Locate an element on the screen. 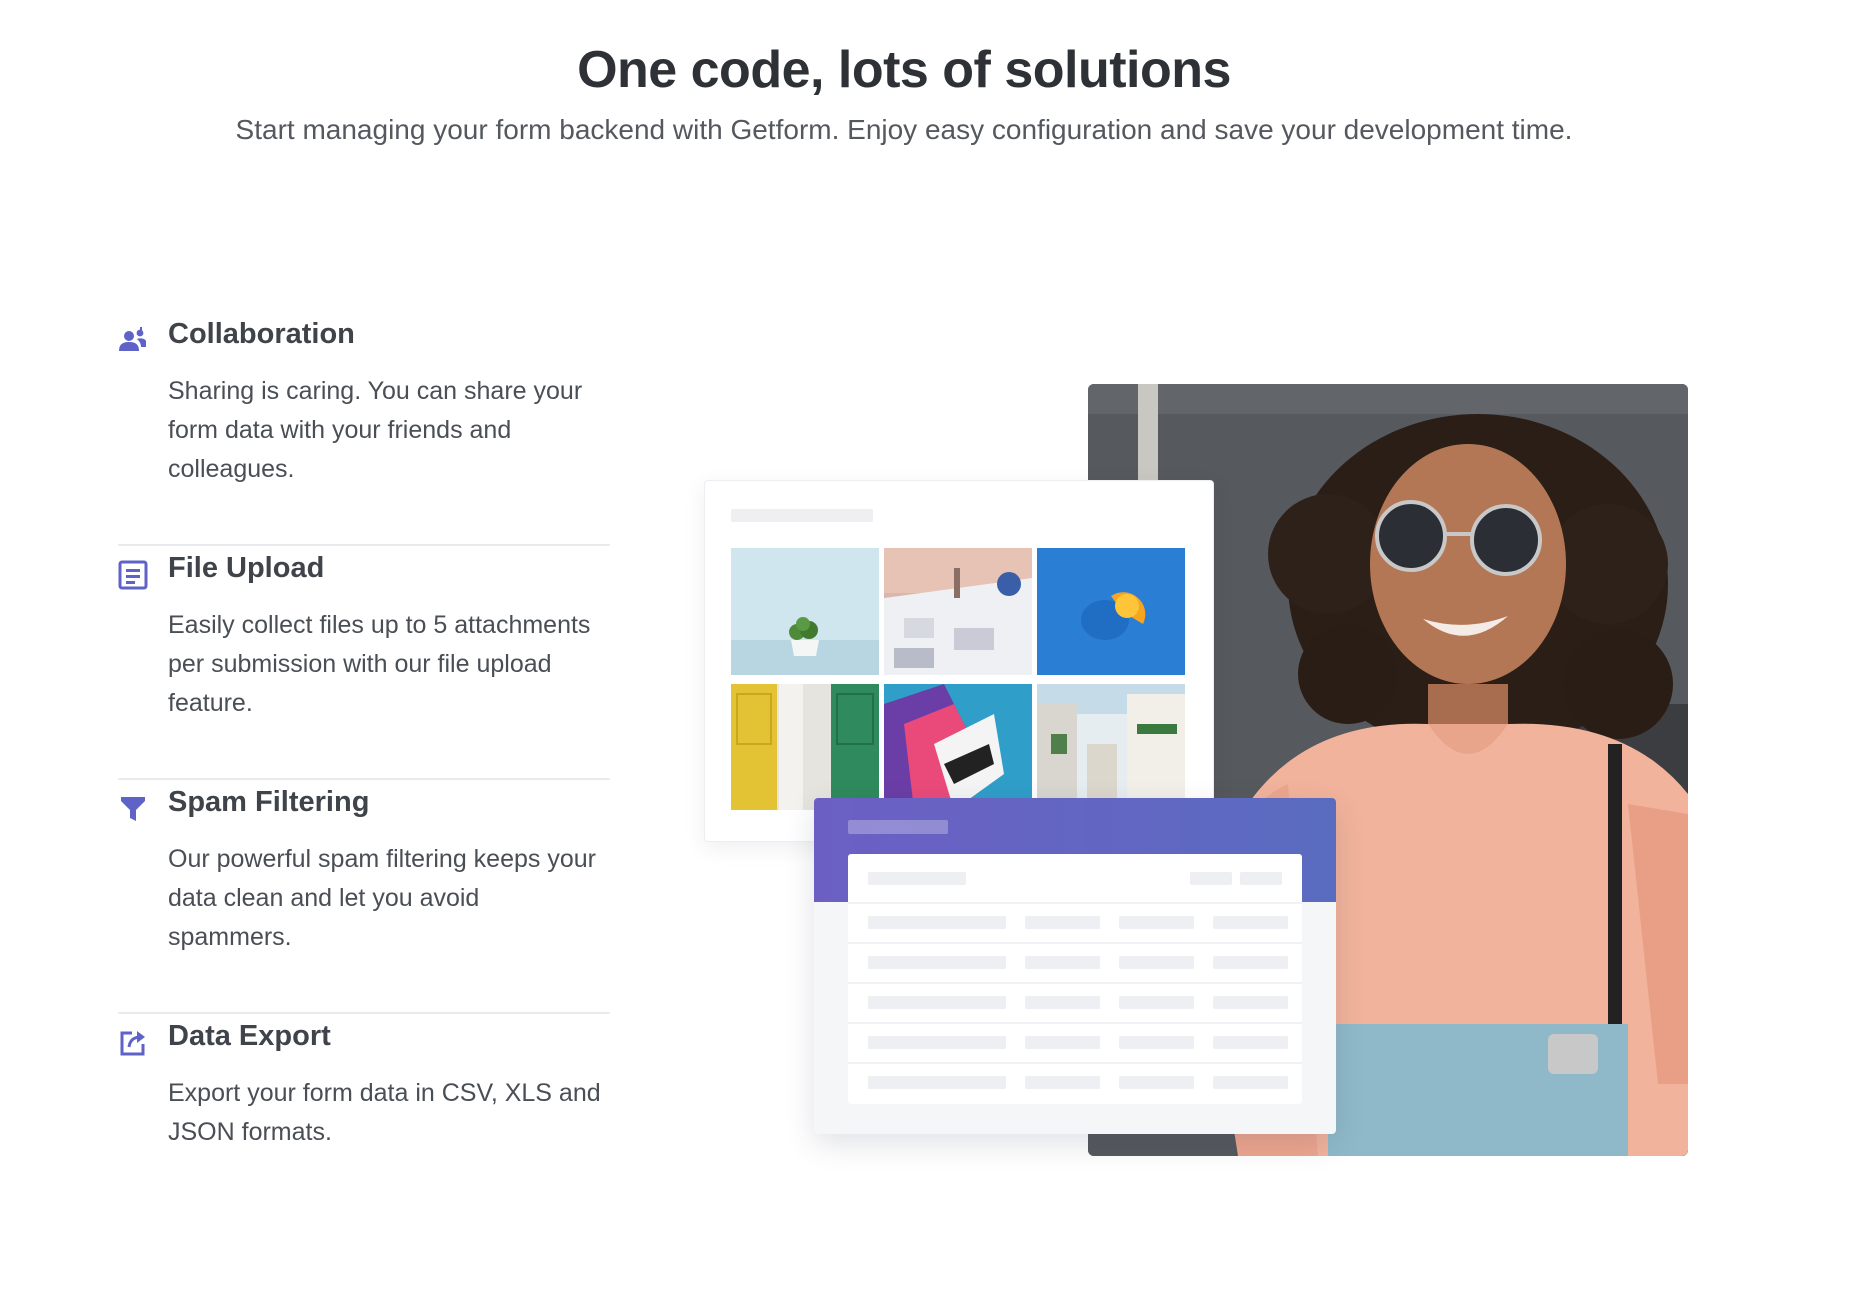  export-icon is located at coordinates (133, 1043).